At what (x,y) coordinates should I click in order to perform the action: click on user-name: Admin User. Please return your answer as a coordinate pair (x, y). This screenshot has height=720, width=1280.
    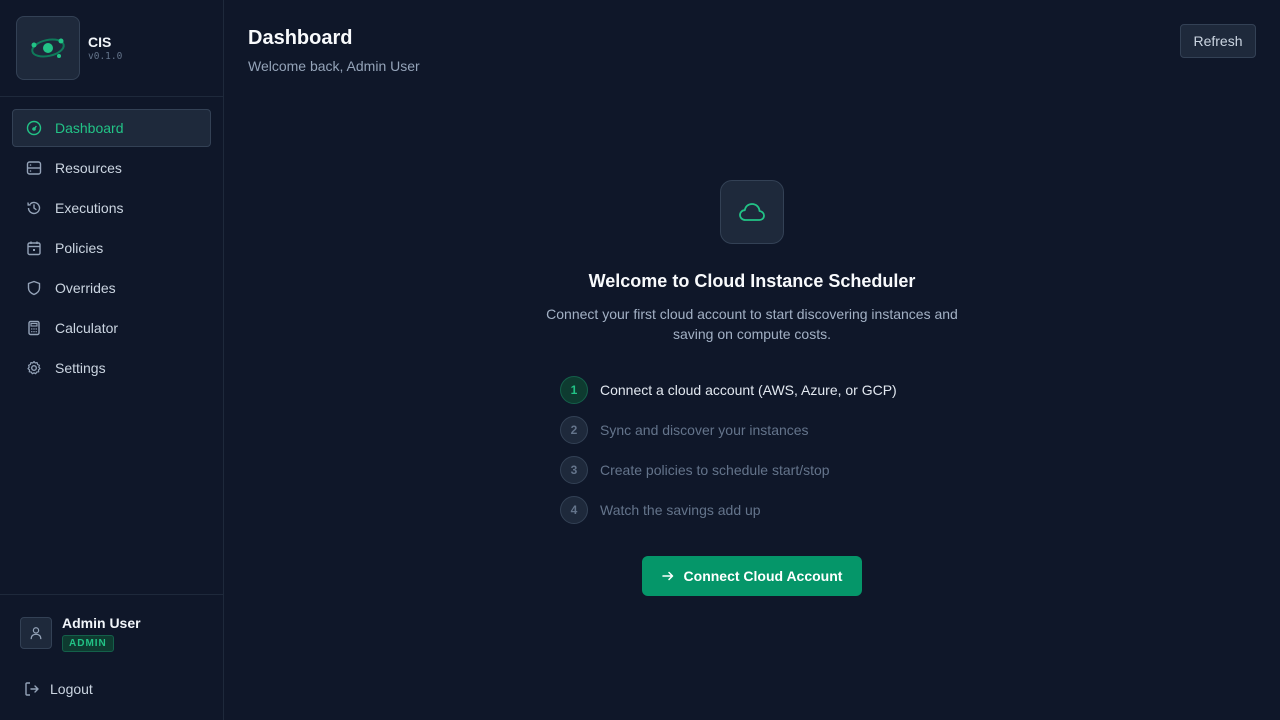
    Looking at the image, I should click on (101, 623).